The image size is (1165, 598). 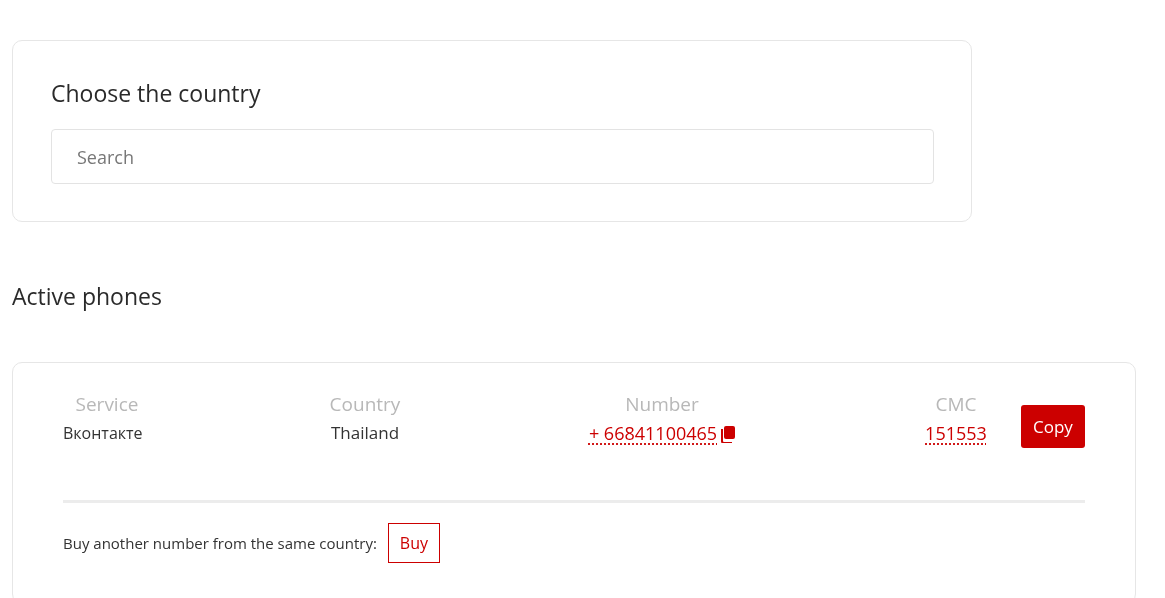 I want to click on sms-code-link: 151553, so click(x=956, y=432).